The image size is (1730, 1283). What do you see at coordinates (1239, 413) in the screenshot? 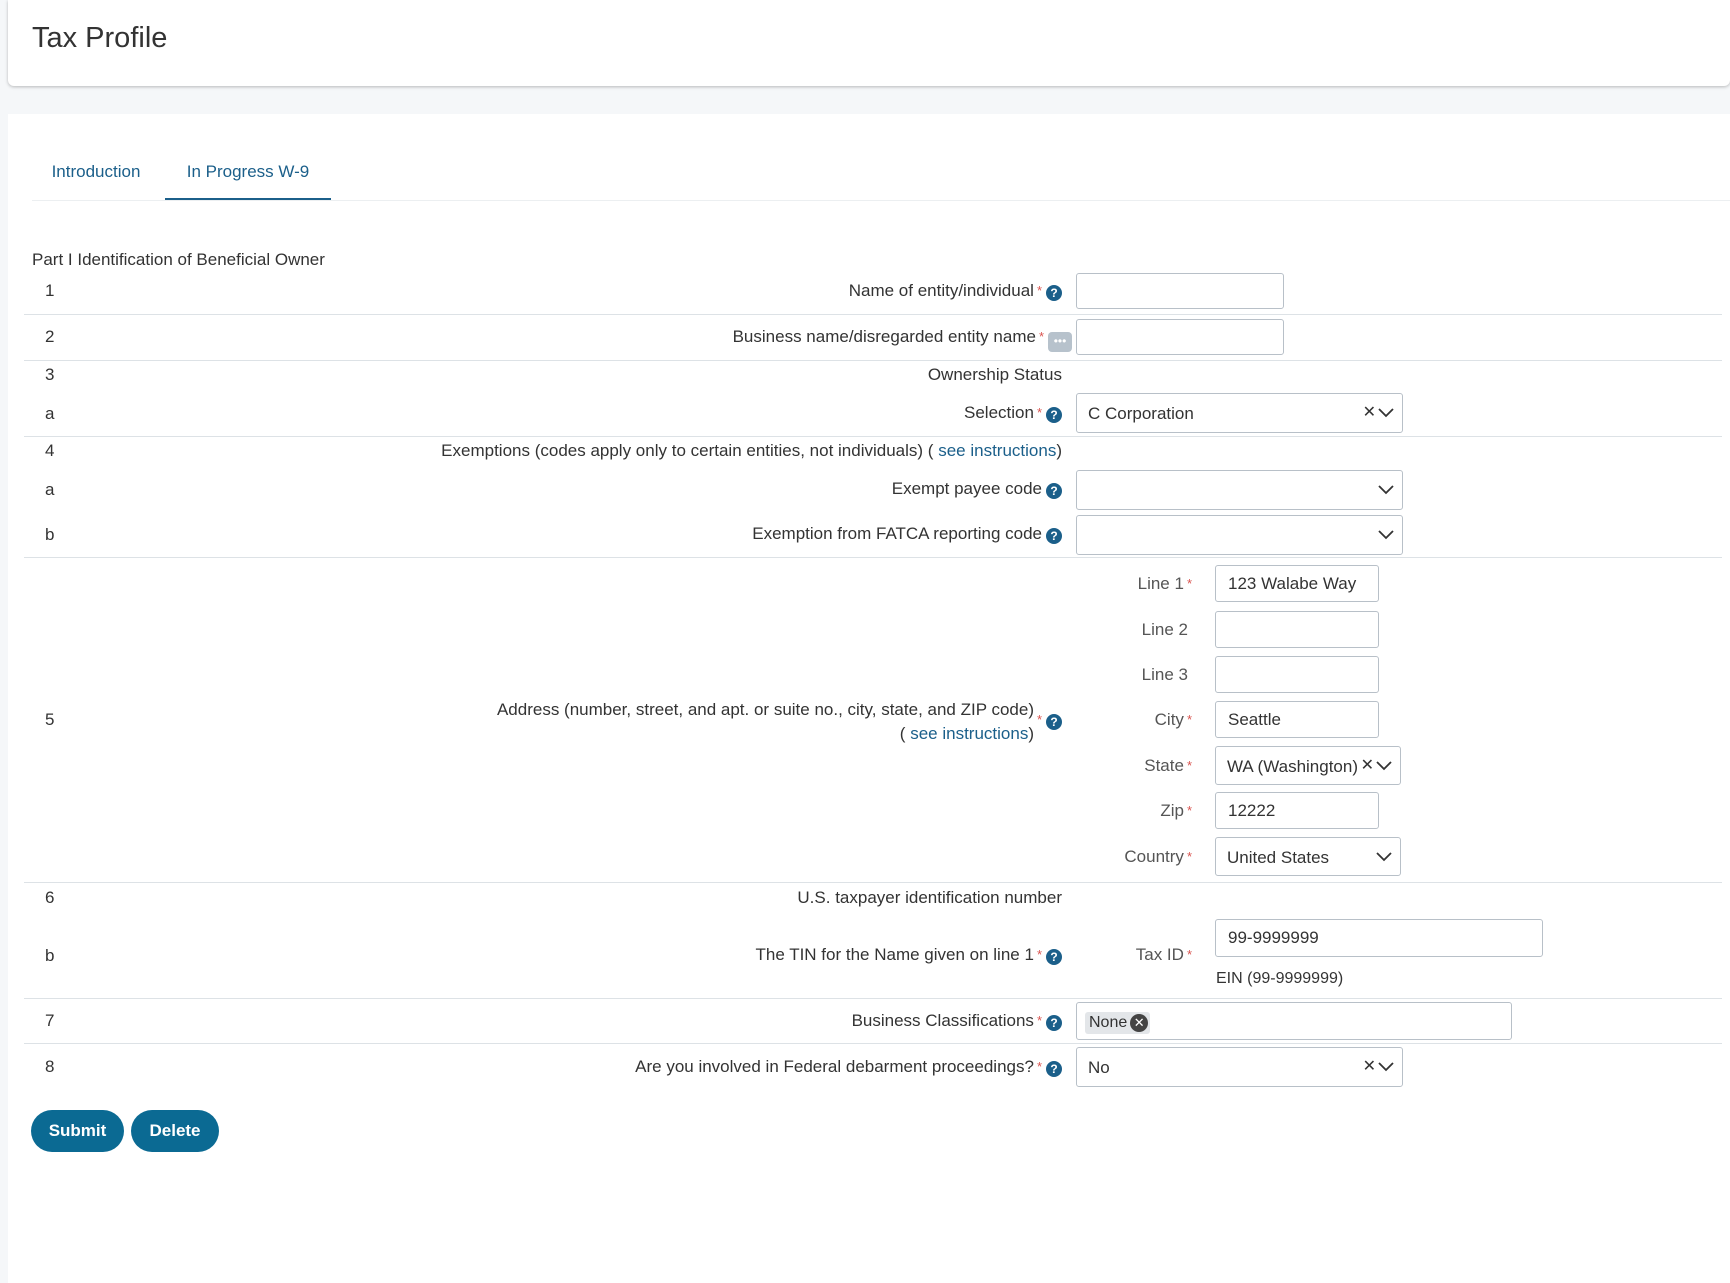
I see `ownership-selection-select: C Corporation ✕` at bounding box center [1239, 413].